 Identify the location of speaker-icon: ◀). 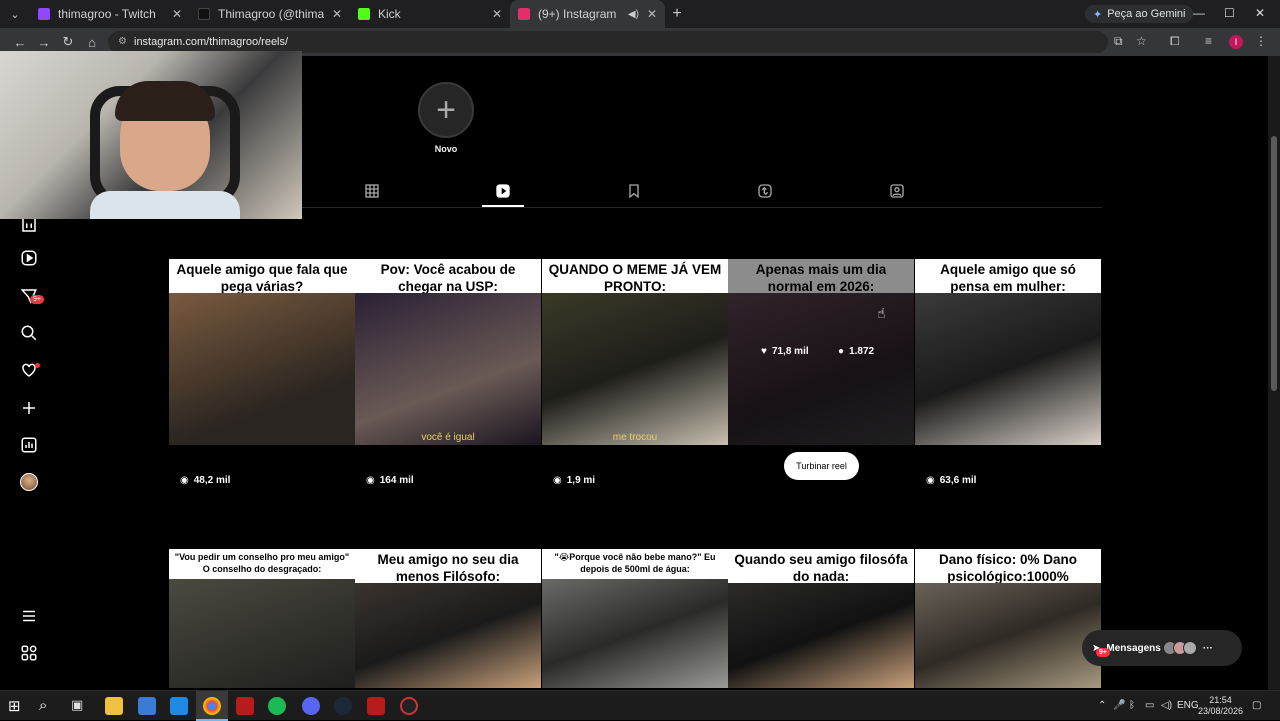
(633, 14).